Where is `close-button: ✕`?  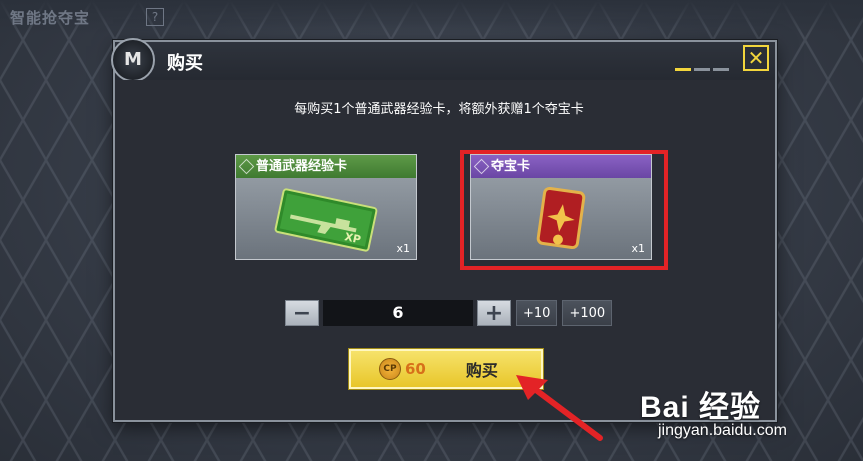
close-button: ✕ is located at coordinates (756, 58).